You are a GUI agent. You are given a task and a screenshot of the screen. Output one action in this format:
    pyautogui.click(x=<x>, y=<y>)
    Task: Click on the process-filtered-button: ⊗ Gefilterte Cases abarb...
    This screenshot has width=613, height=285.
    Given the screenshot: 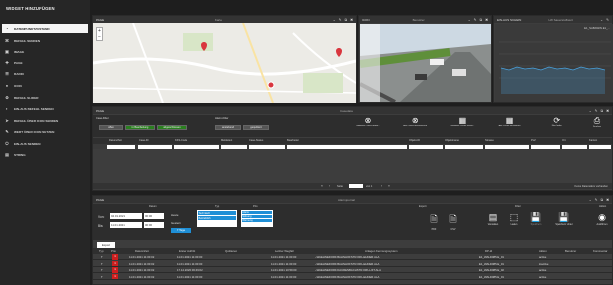 What is the action you would take?
    pyautogui.click(x=368, y=126)
    